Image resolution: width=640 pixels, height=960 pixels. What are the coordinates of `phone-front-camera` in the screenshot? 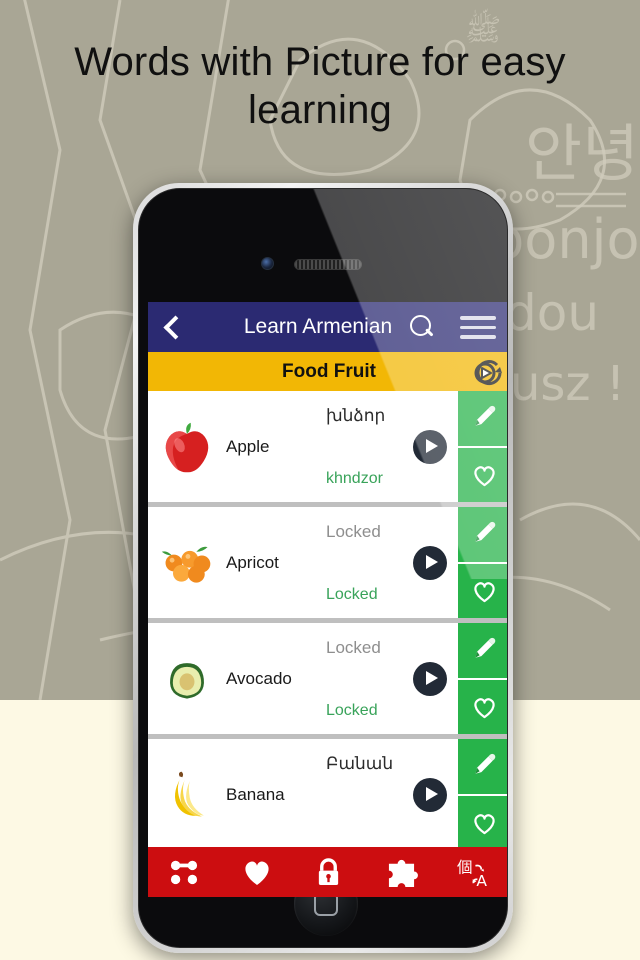 It's located at (267, 263).